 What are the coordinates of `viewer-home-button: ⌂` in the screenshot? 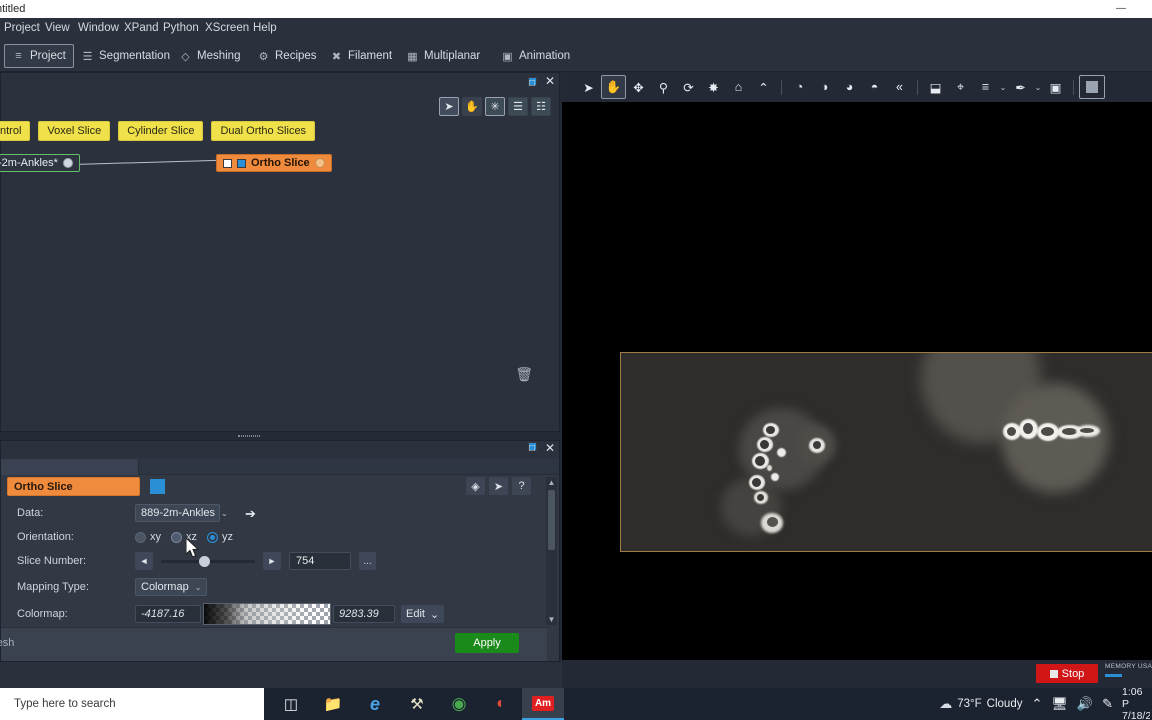 It's located at (738, 87).